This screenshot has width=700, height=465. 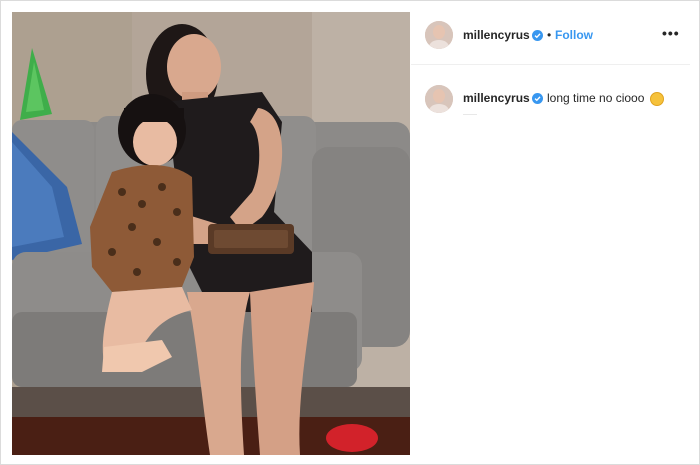 What do you see at coordinates (496, 35) in the screenshot?
I see `author-username: millencyrus` at bounding box center [496, 35].